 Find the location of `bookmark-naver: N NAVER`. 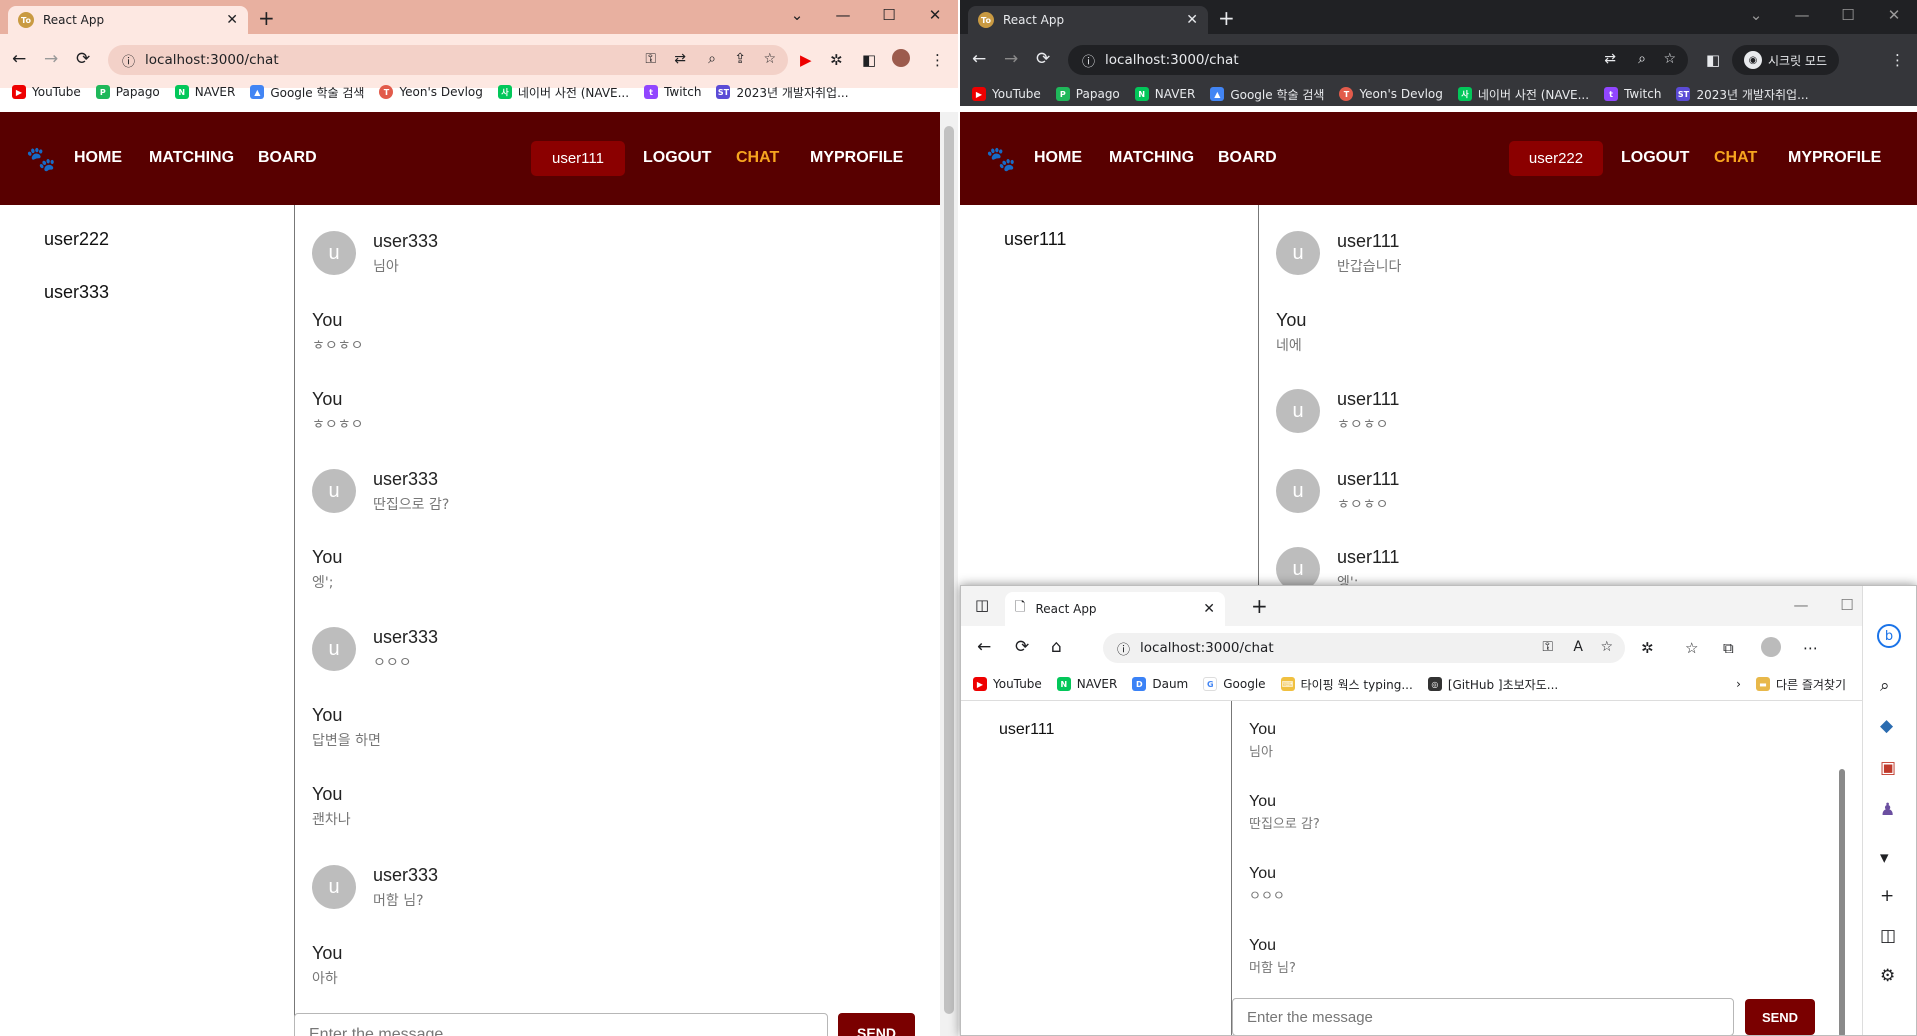

bookmark-naver: N NAVER is located at coordinates (204, 92).